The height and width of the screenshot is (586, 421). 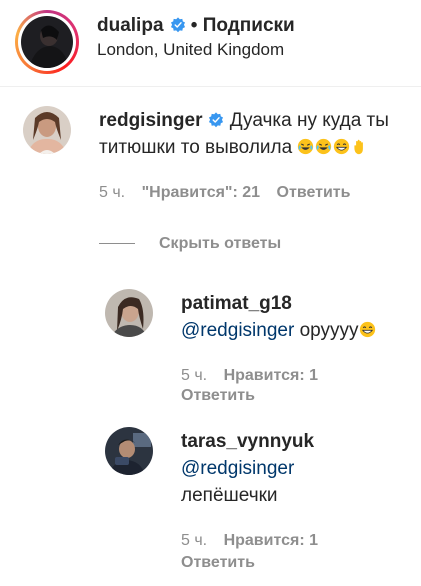 I want to click on header-username: dualipa, so click(x=130, y=25).